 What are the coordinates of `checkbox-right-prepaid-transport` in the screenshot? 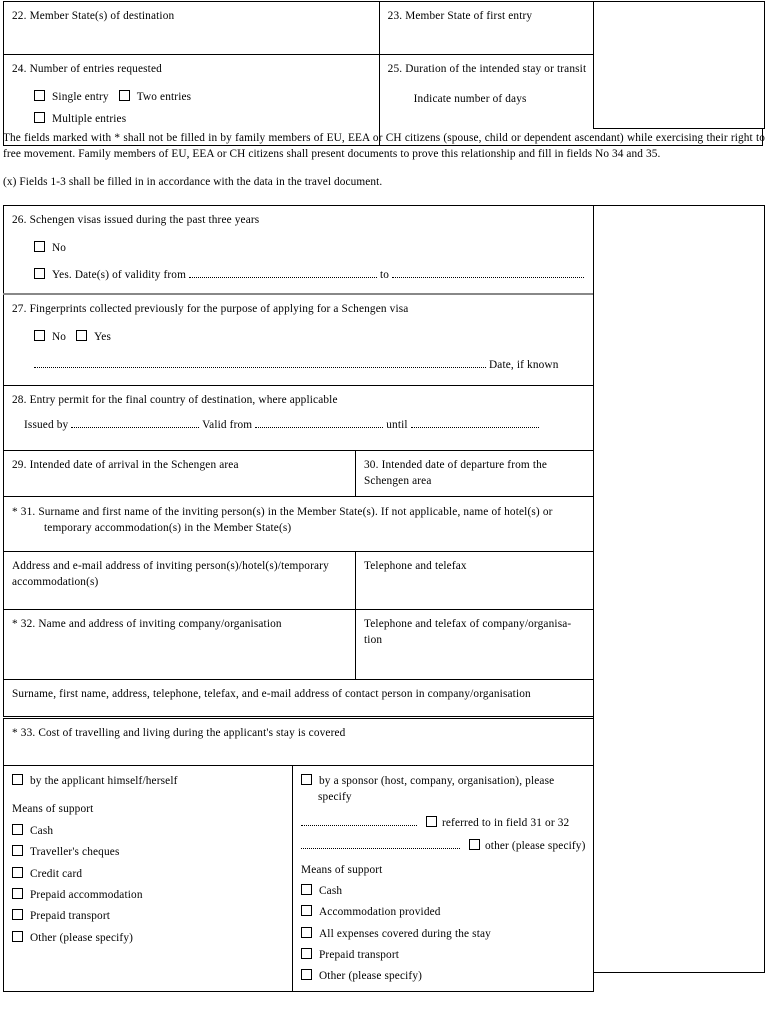 It's located at (306, 953).